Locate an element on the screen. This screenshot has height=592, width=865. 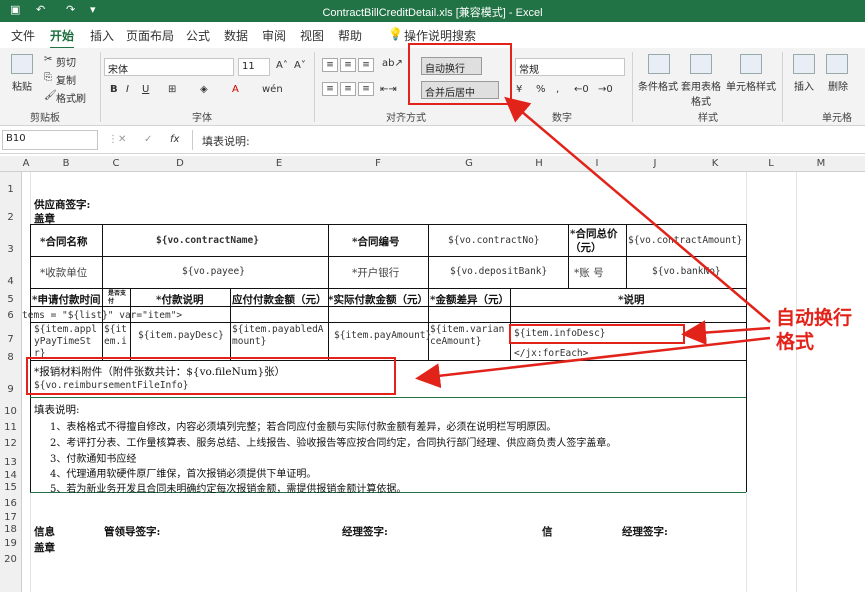
annotation-line-1: 自动换行 is located at coordinates (814, 318).